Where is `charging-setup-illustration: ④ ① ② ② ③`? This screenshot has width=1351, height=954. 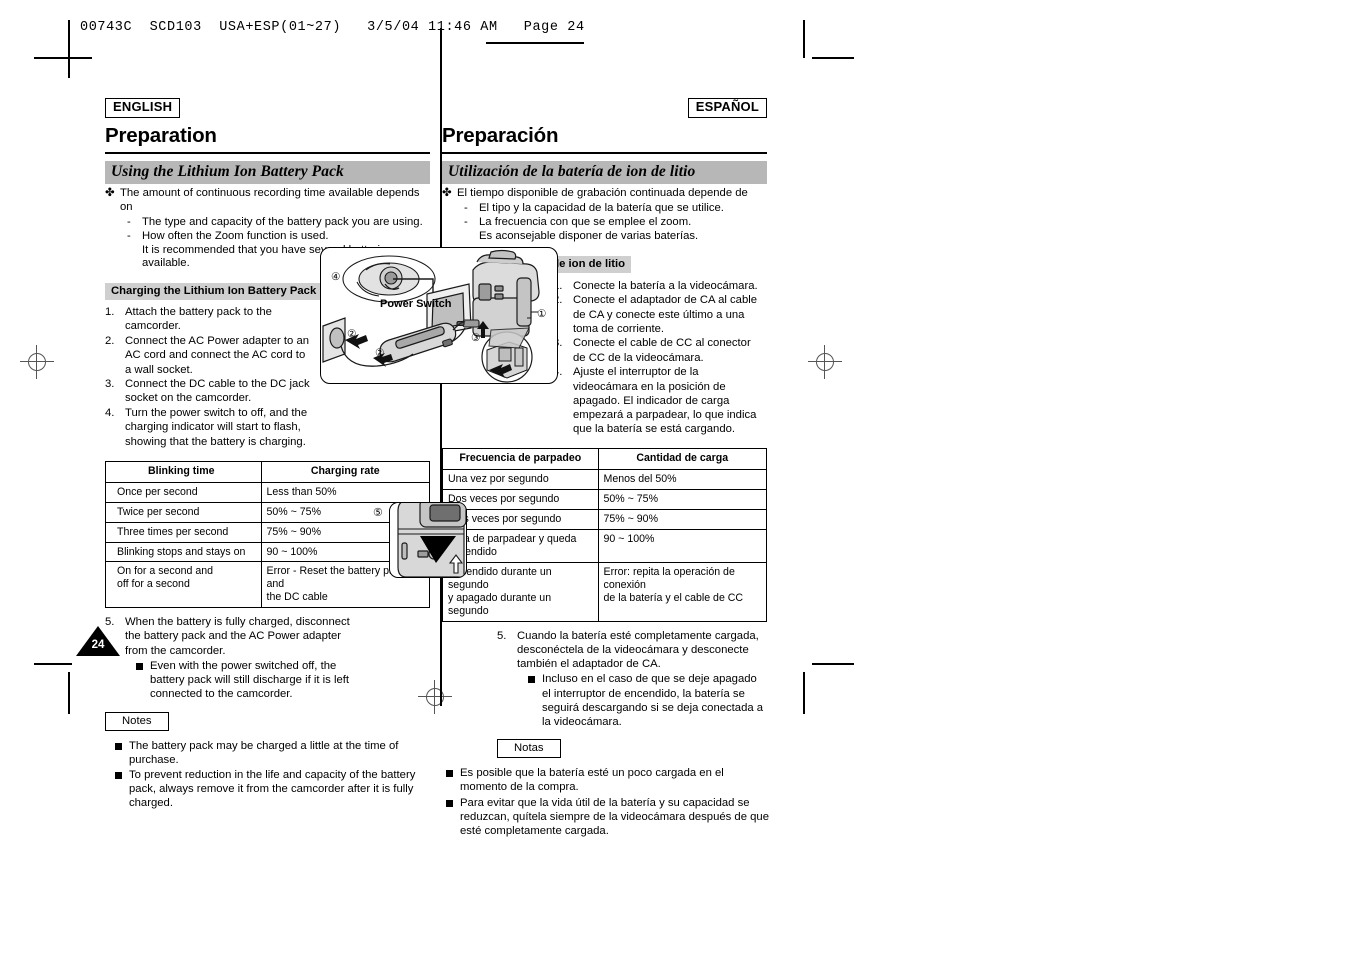 charging-setup-illustration: ④ ① ② ② ③ is located at coordinates (439, 315).